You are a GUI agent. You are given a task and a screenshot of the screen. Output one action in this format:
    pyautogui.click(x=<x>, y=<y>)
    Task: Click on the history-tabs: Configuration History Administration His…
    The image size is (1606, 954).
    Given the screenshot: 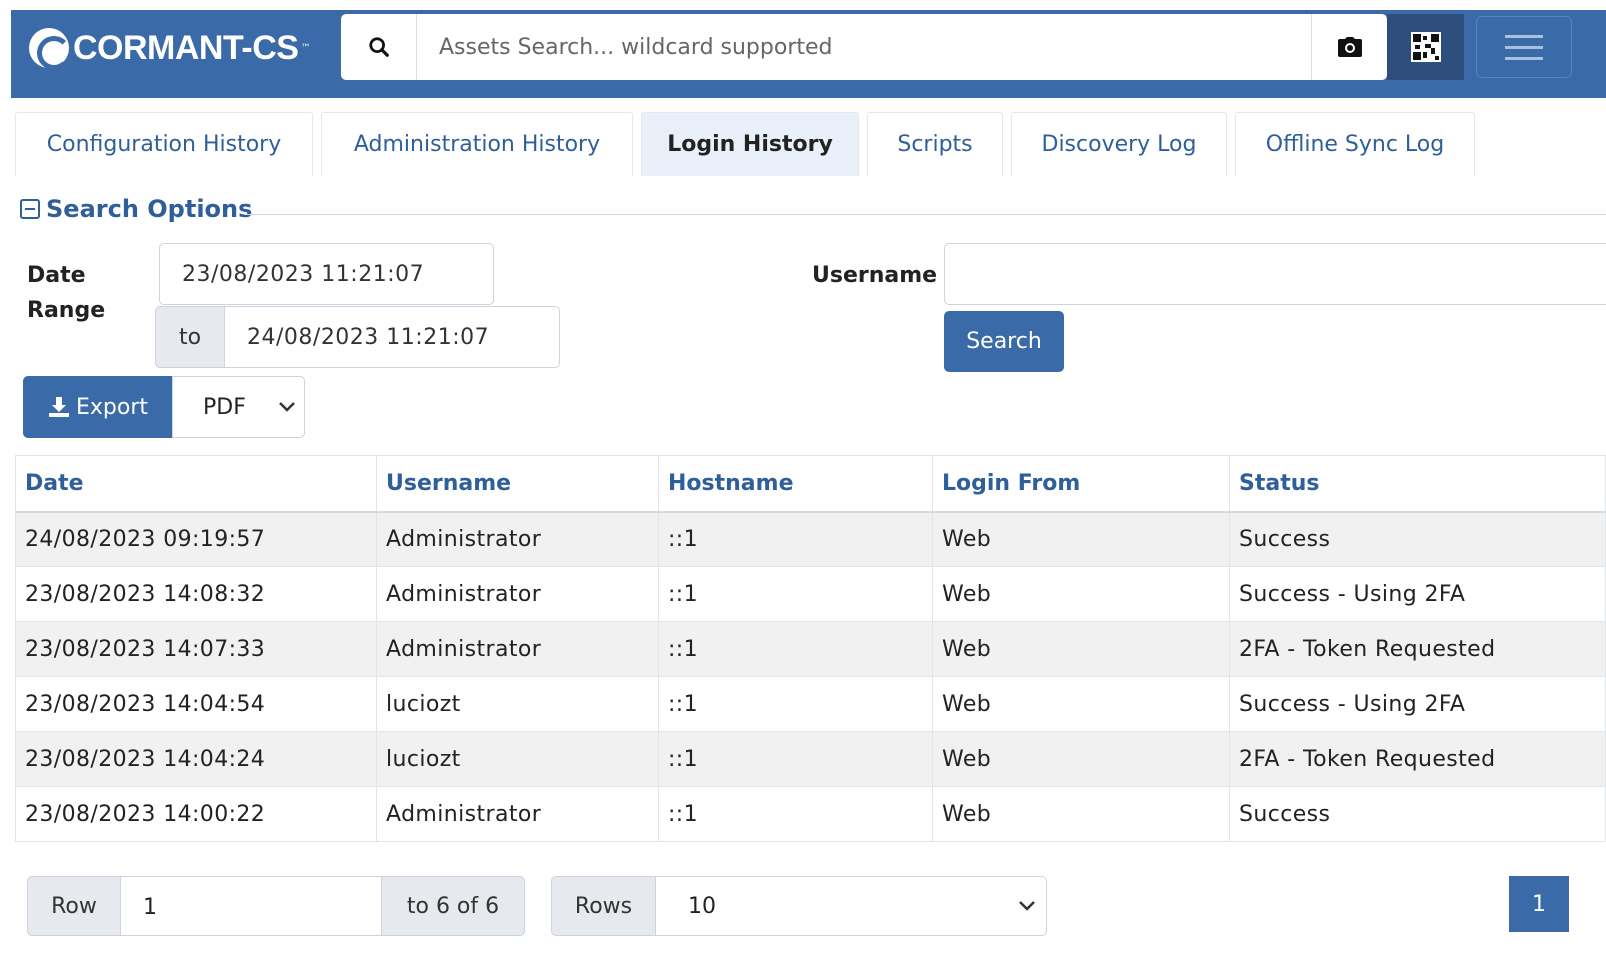 What is the action you would take?
    pyautogui.click(x=749, y=145)
    